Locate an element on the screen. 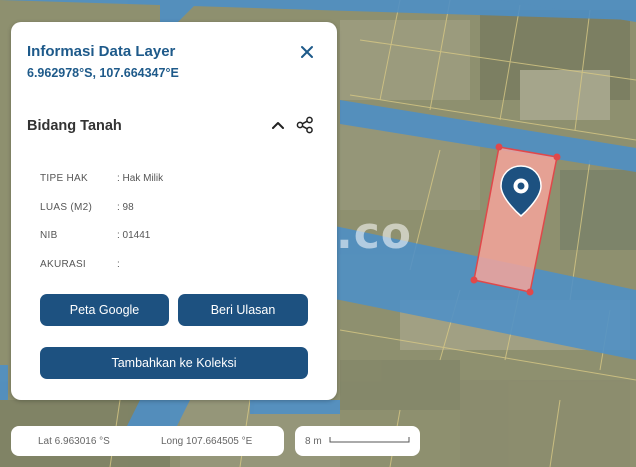  scale-label: 8 m is located at coordinates (313, 441).